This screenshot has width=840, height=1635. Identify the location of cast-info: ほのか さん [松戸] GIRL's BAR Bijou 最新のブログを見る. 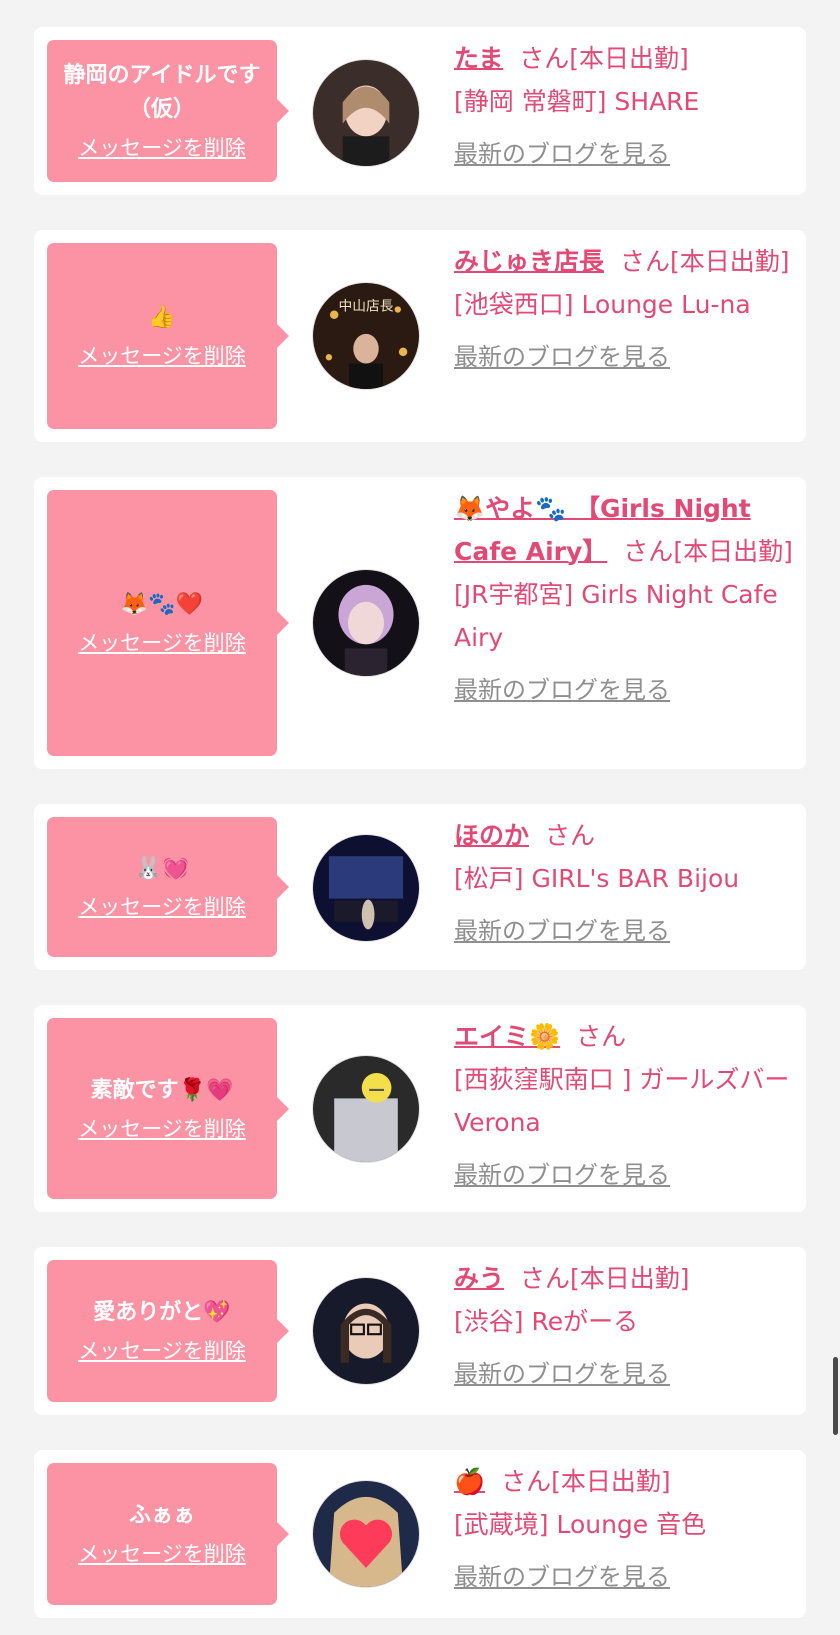
(624, 883).